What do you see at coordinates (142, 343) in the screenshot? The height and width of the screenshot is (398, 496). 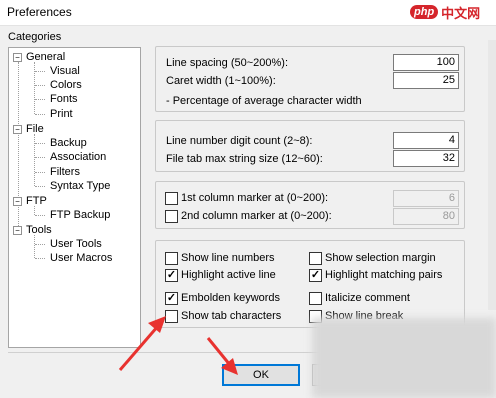 I see `arrow-to-checkbox-icon` at bounding box center [142, 343].